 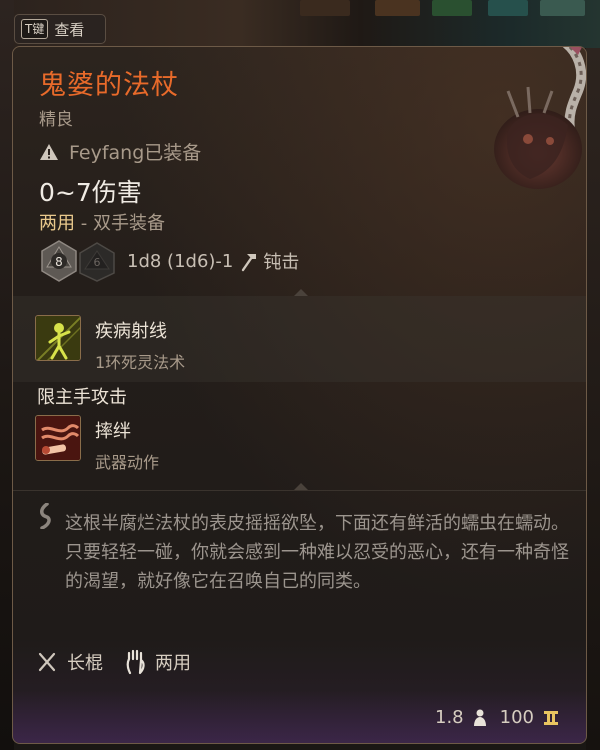 I want to click on section-line, so click(x=299, y=490).